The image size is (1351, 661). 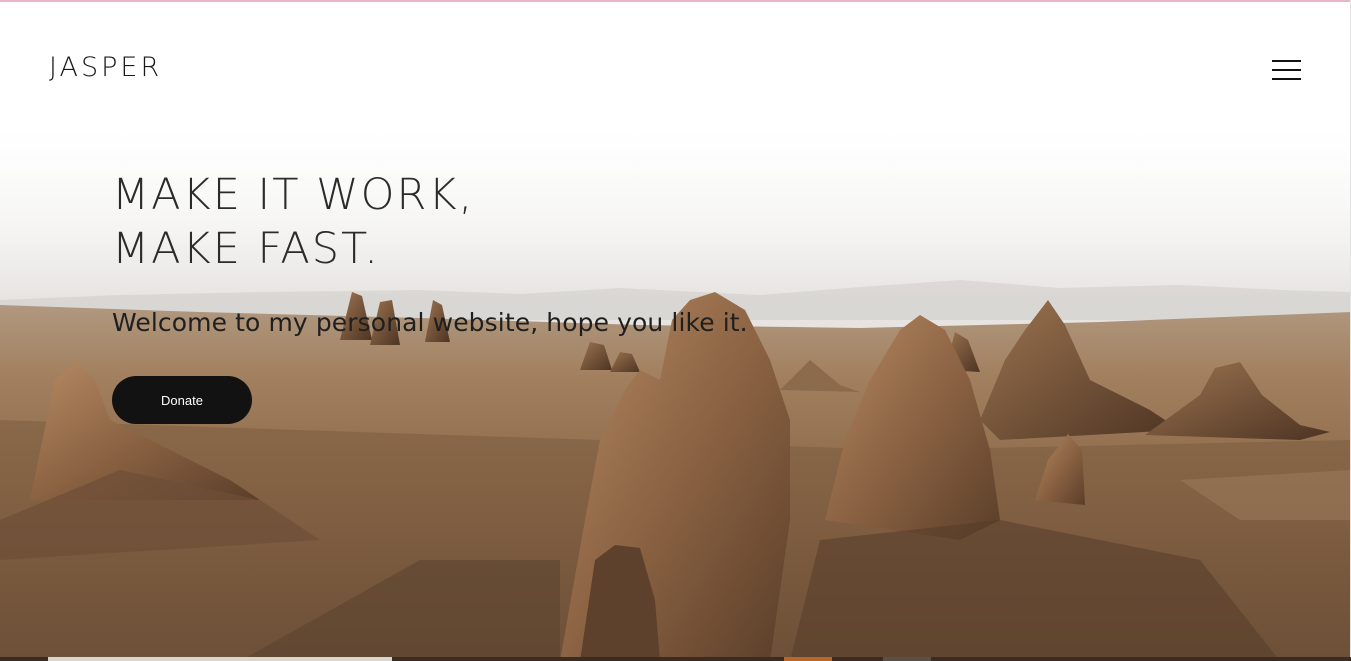 I want to click on donate-button: Donate, so click(x=182, y=400).